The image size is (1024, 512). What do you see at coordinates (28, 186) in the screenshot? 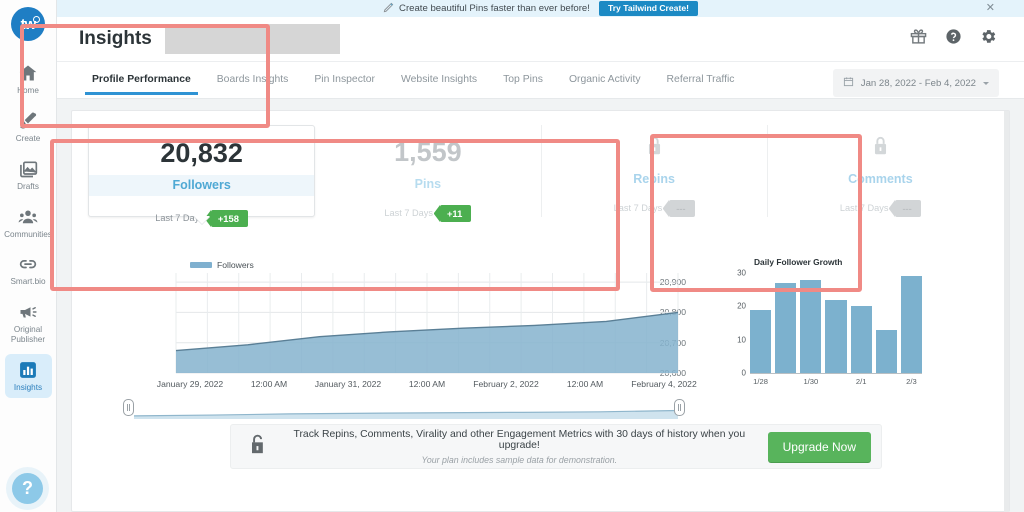
I see `sidebar-item-label: Drafts` at bounding box center [28, 186].